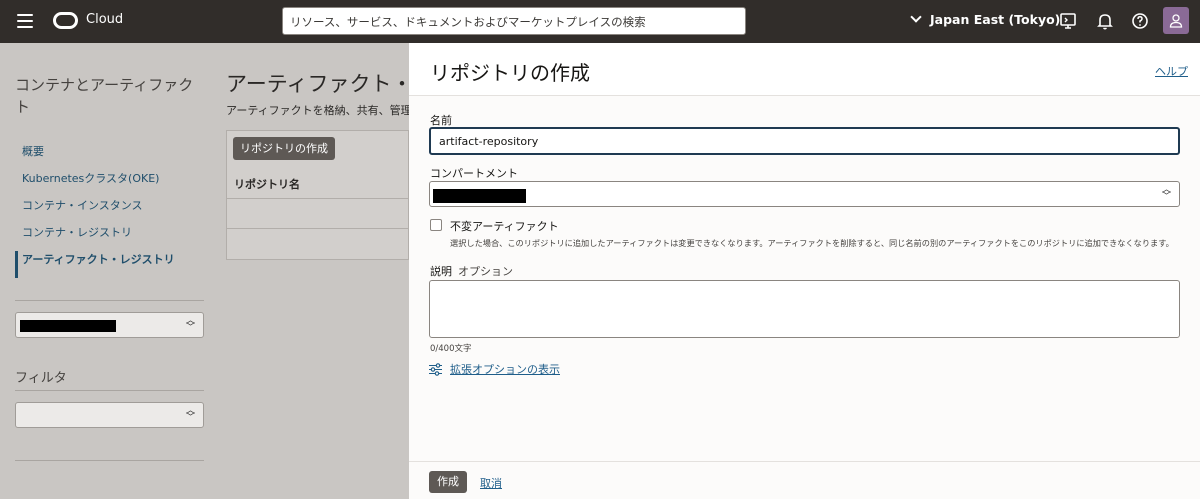 The width and height of the screenshot is (1200, 499). I want to click on help-link: ヘルプ, so click(1171, 71).